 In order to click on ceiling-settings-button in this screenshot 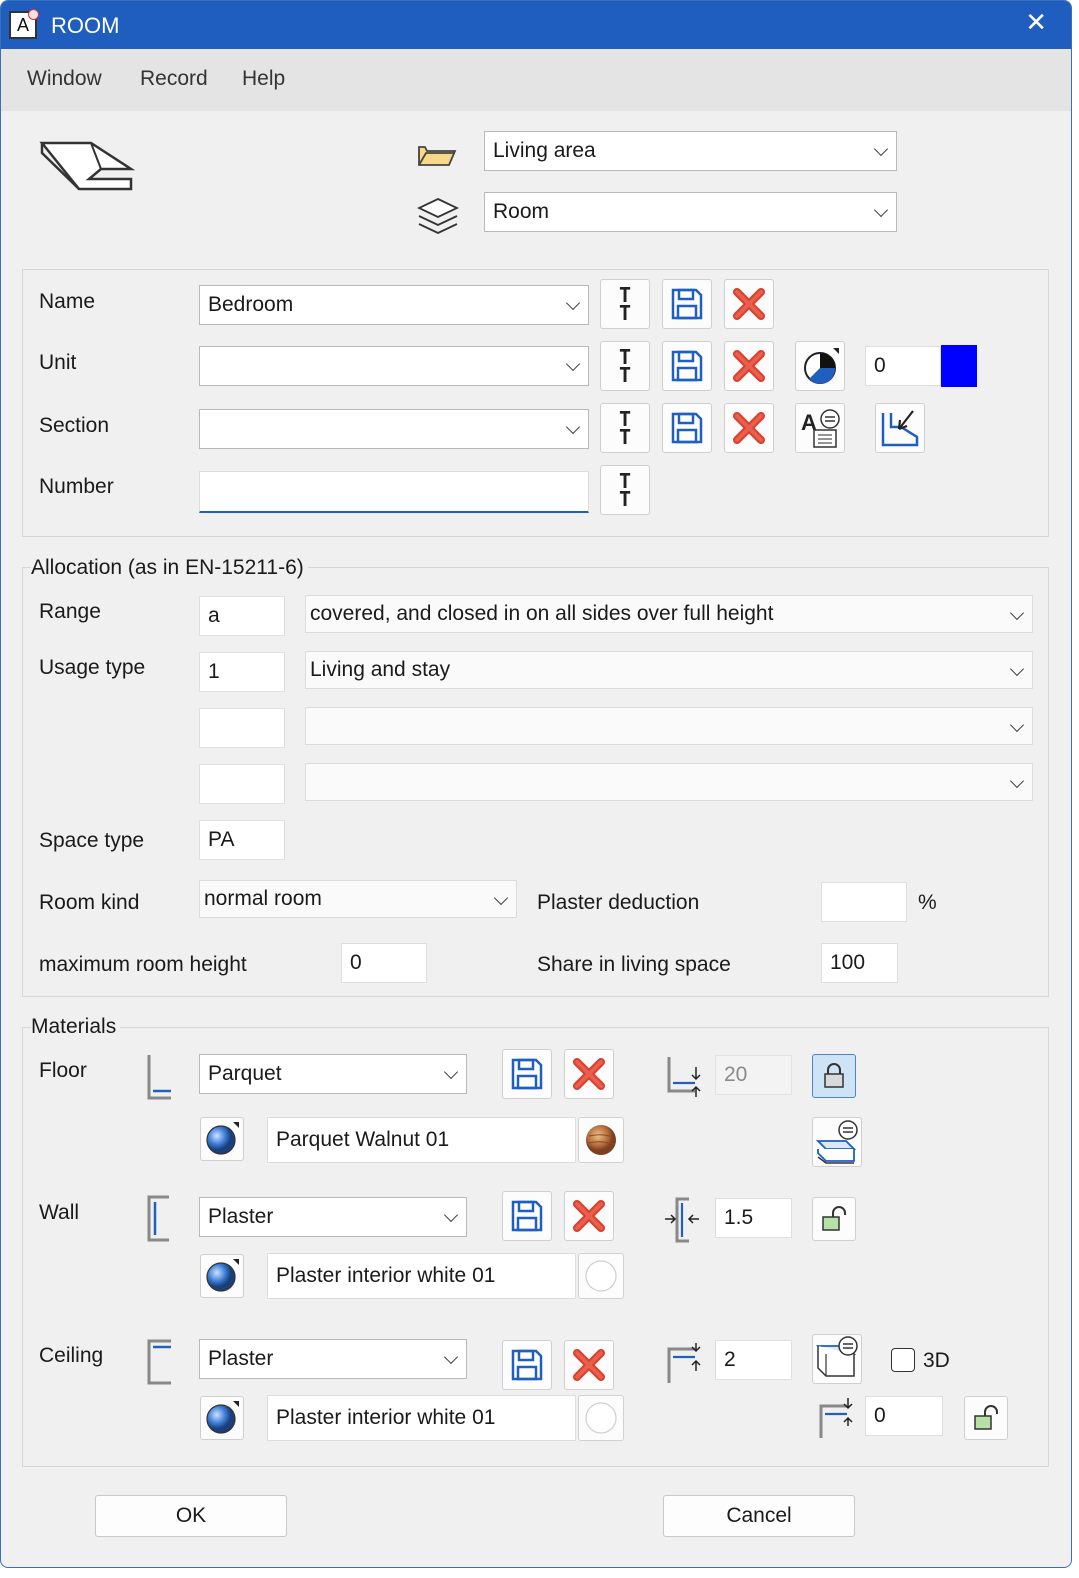, I will do `click(837, 1359)`.